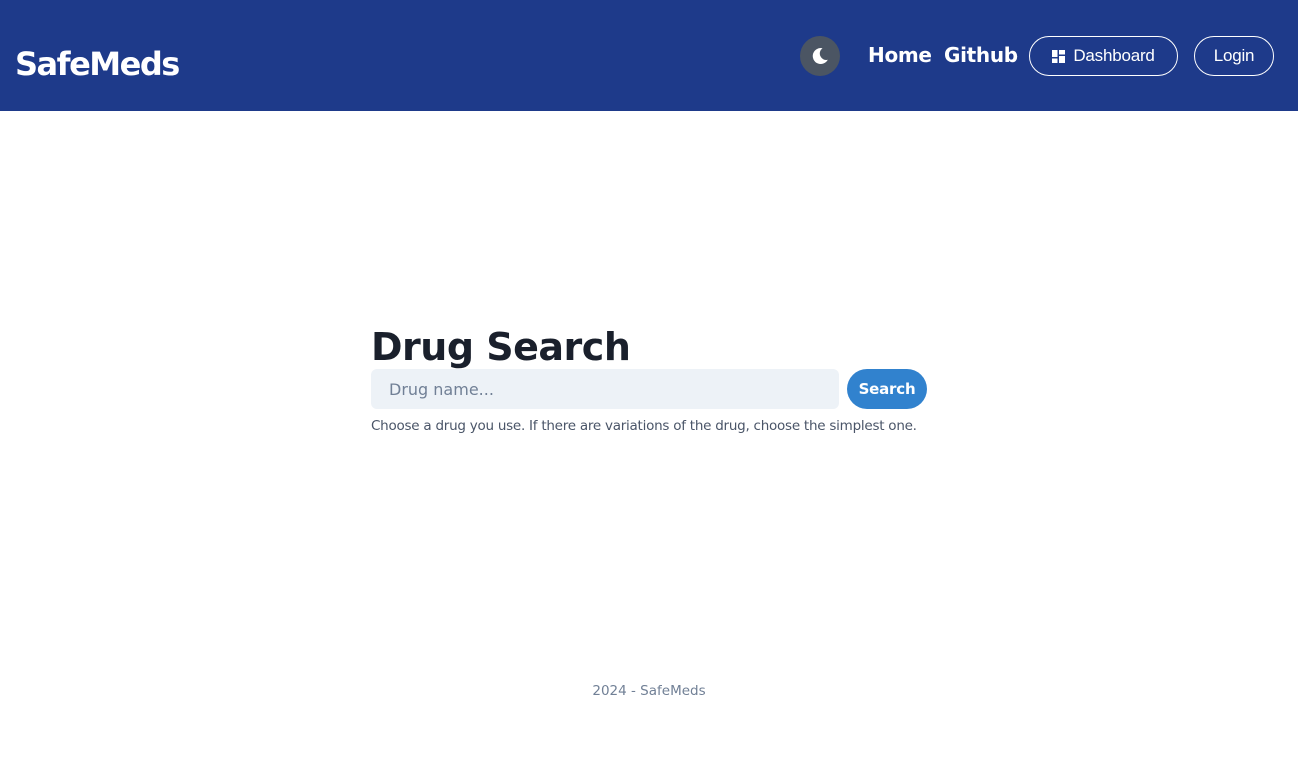  What do you see at coordinates (501, 347) in the screenshot?
I see `page-title: Drug Search` at bounding box center [501, 347].